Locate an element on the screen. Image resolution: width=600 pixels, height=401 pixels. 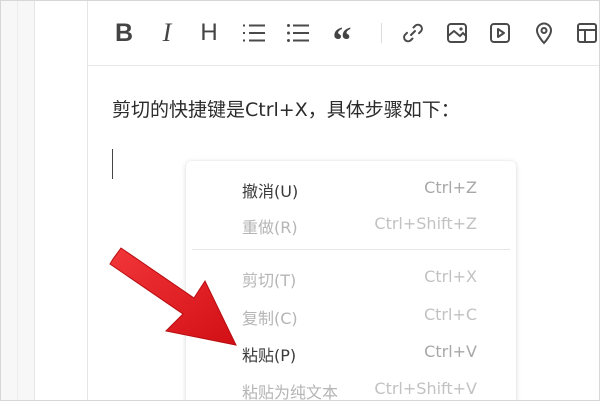
editor-paragraph: 剪切的快捷键是Ctrl+X，具体步骤如下： is located at coordinates (286, 108).